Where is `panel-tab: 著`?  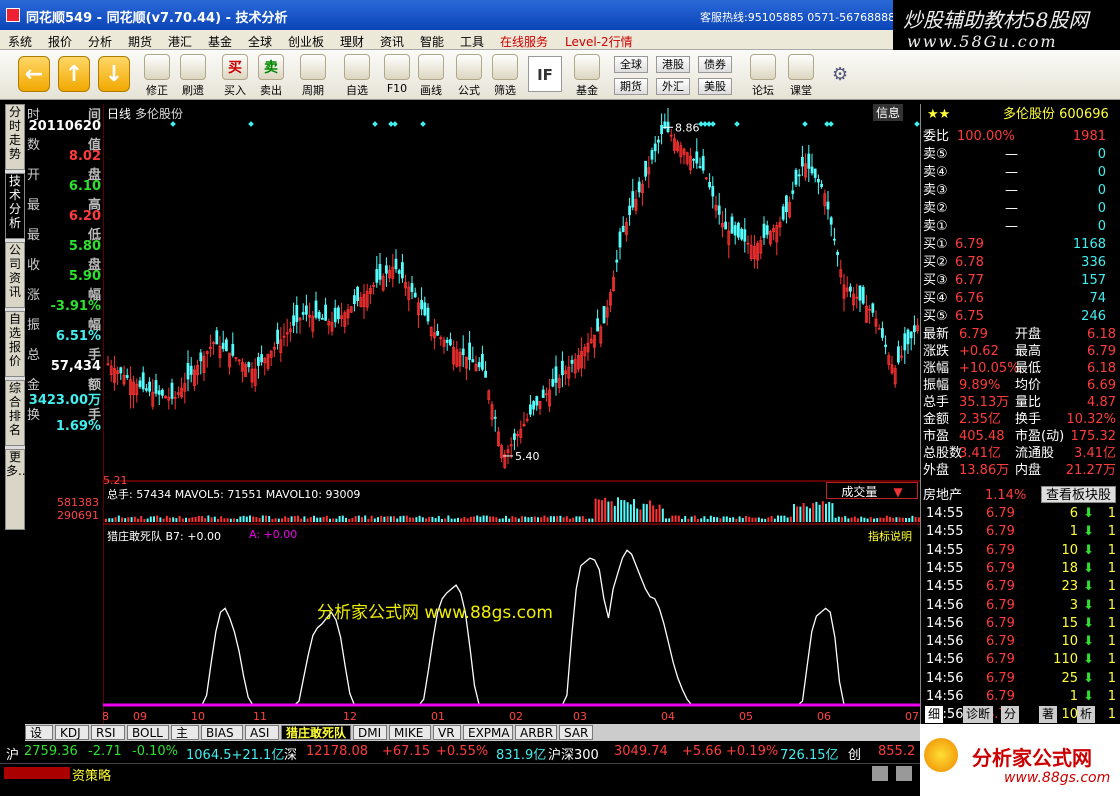 panel-tab: 著 is located at coordinates (1048, 714).